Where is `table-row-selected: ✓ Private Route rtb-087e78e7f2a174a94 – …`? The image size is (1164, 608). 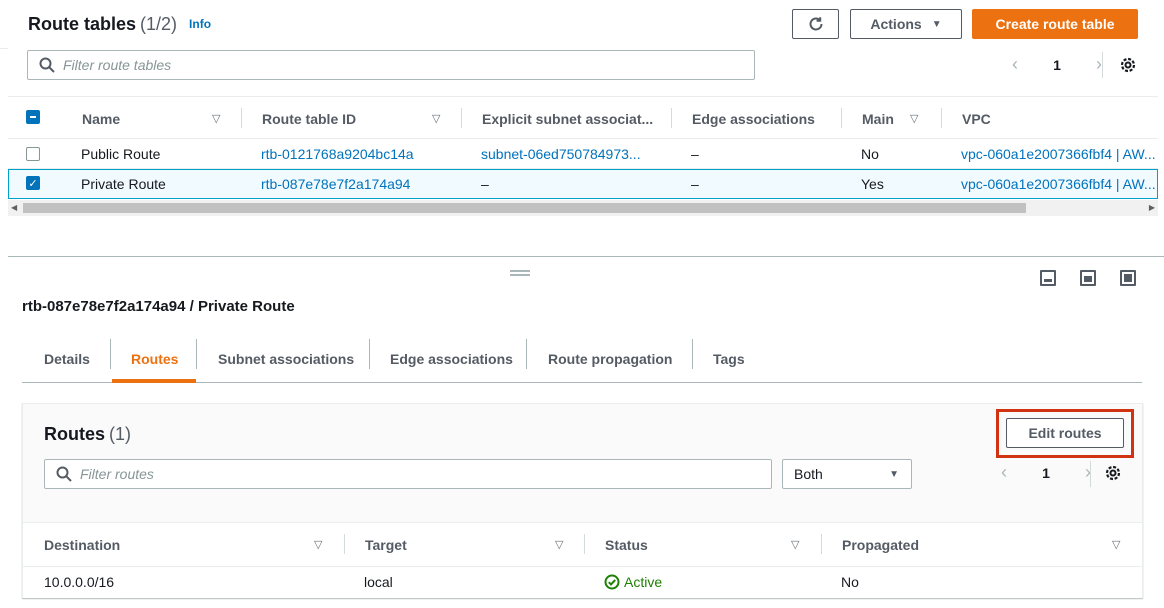
table-row-selected: ✓ Private Route rtb-087e78e7f2a174a94 – … is located at coordinates (583, 184).